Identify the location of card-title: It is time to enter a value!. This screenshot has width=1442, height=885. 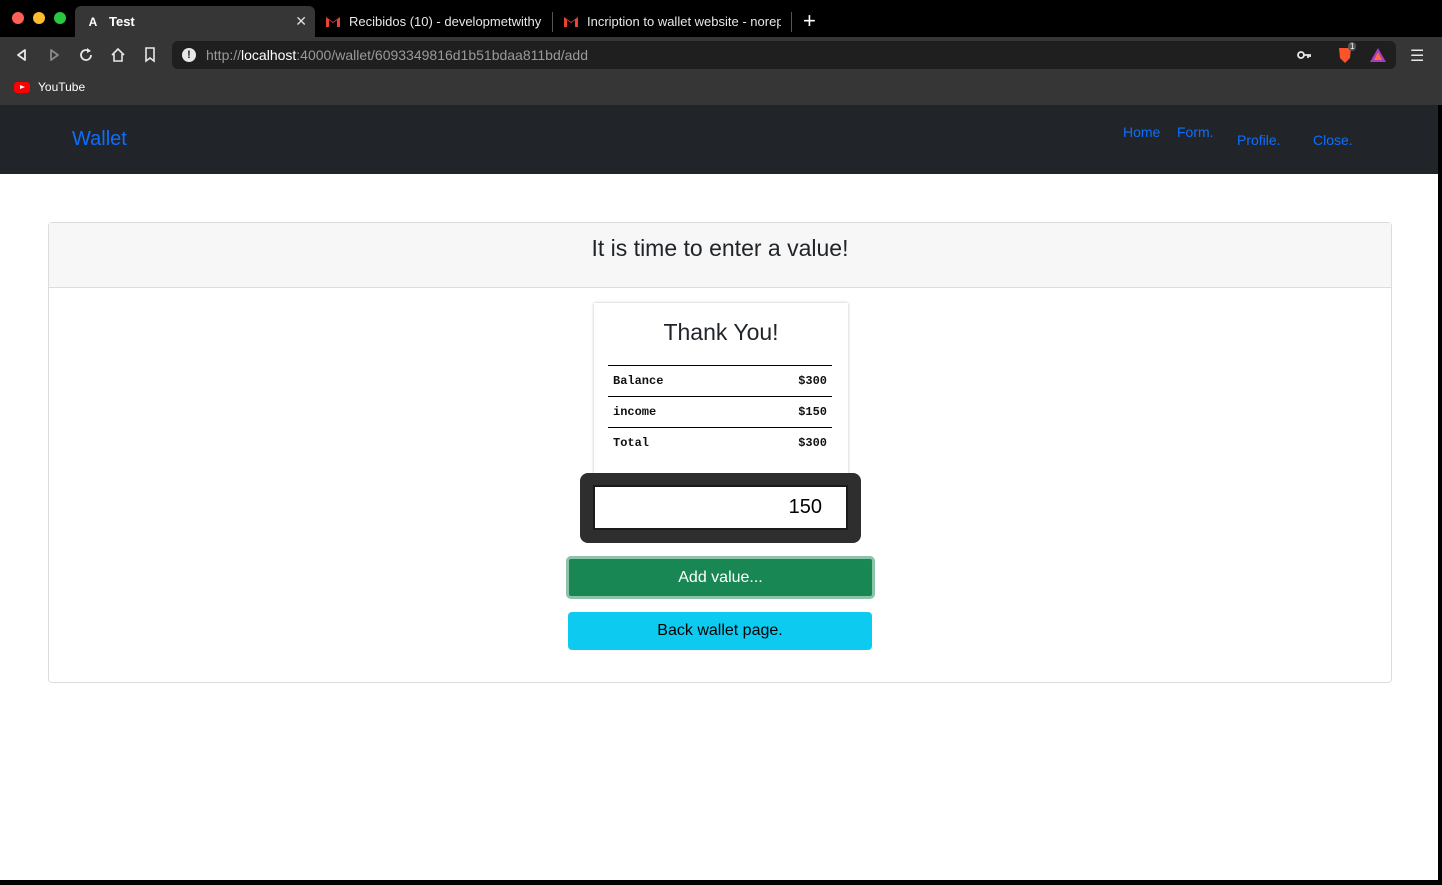
(720, 248).